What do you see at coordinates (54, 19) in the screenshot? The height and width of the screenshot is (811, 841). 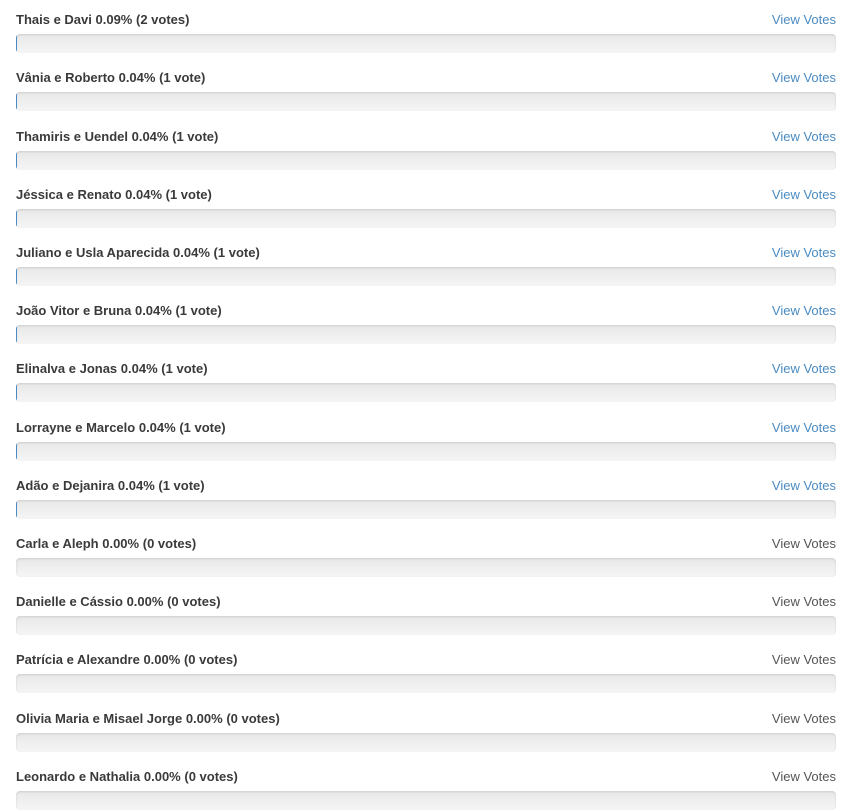 I see `poll-option-name: Thais e Davi` at bounding box center [54, 19].